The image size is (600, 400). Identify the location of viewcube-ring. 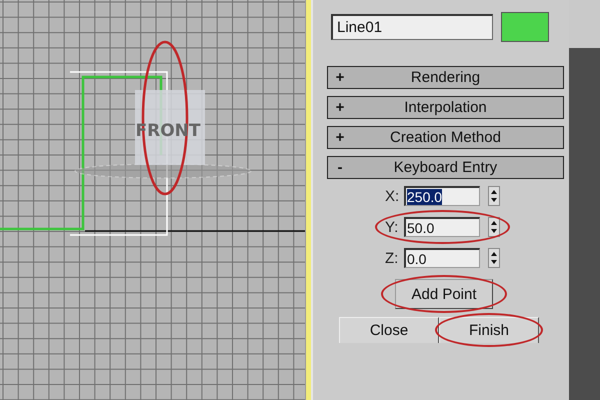
(163, 171).